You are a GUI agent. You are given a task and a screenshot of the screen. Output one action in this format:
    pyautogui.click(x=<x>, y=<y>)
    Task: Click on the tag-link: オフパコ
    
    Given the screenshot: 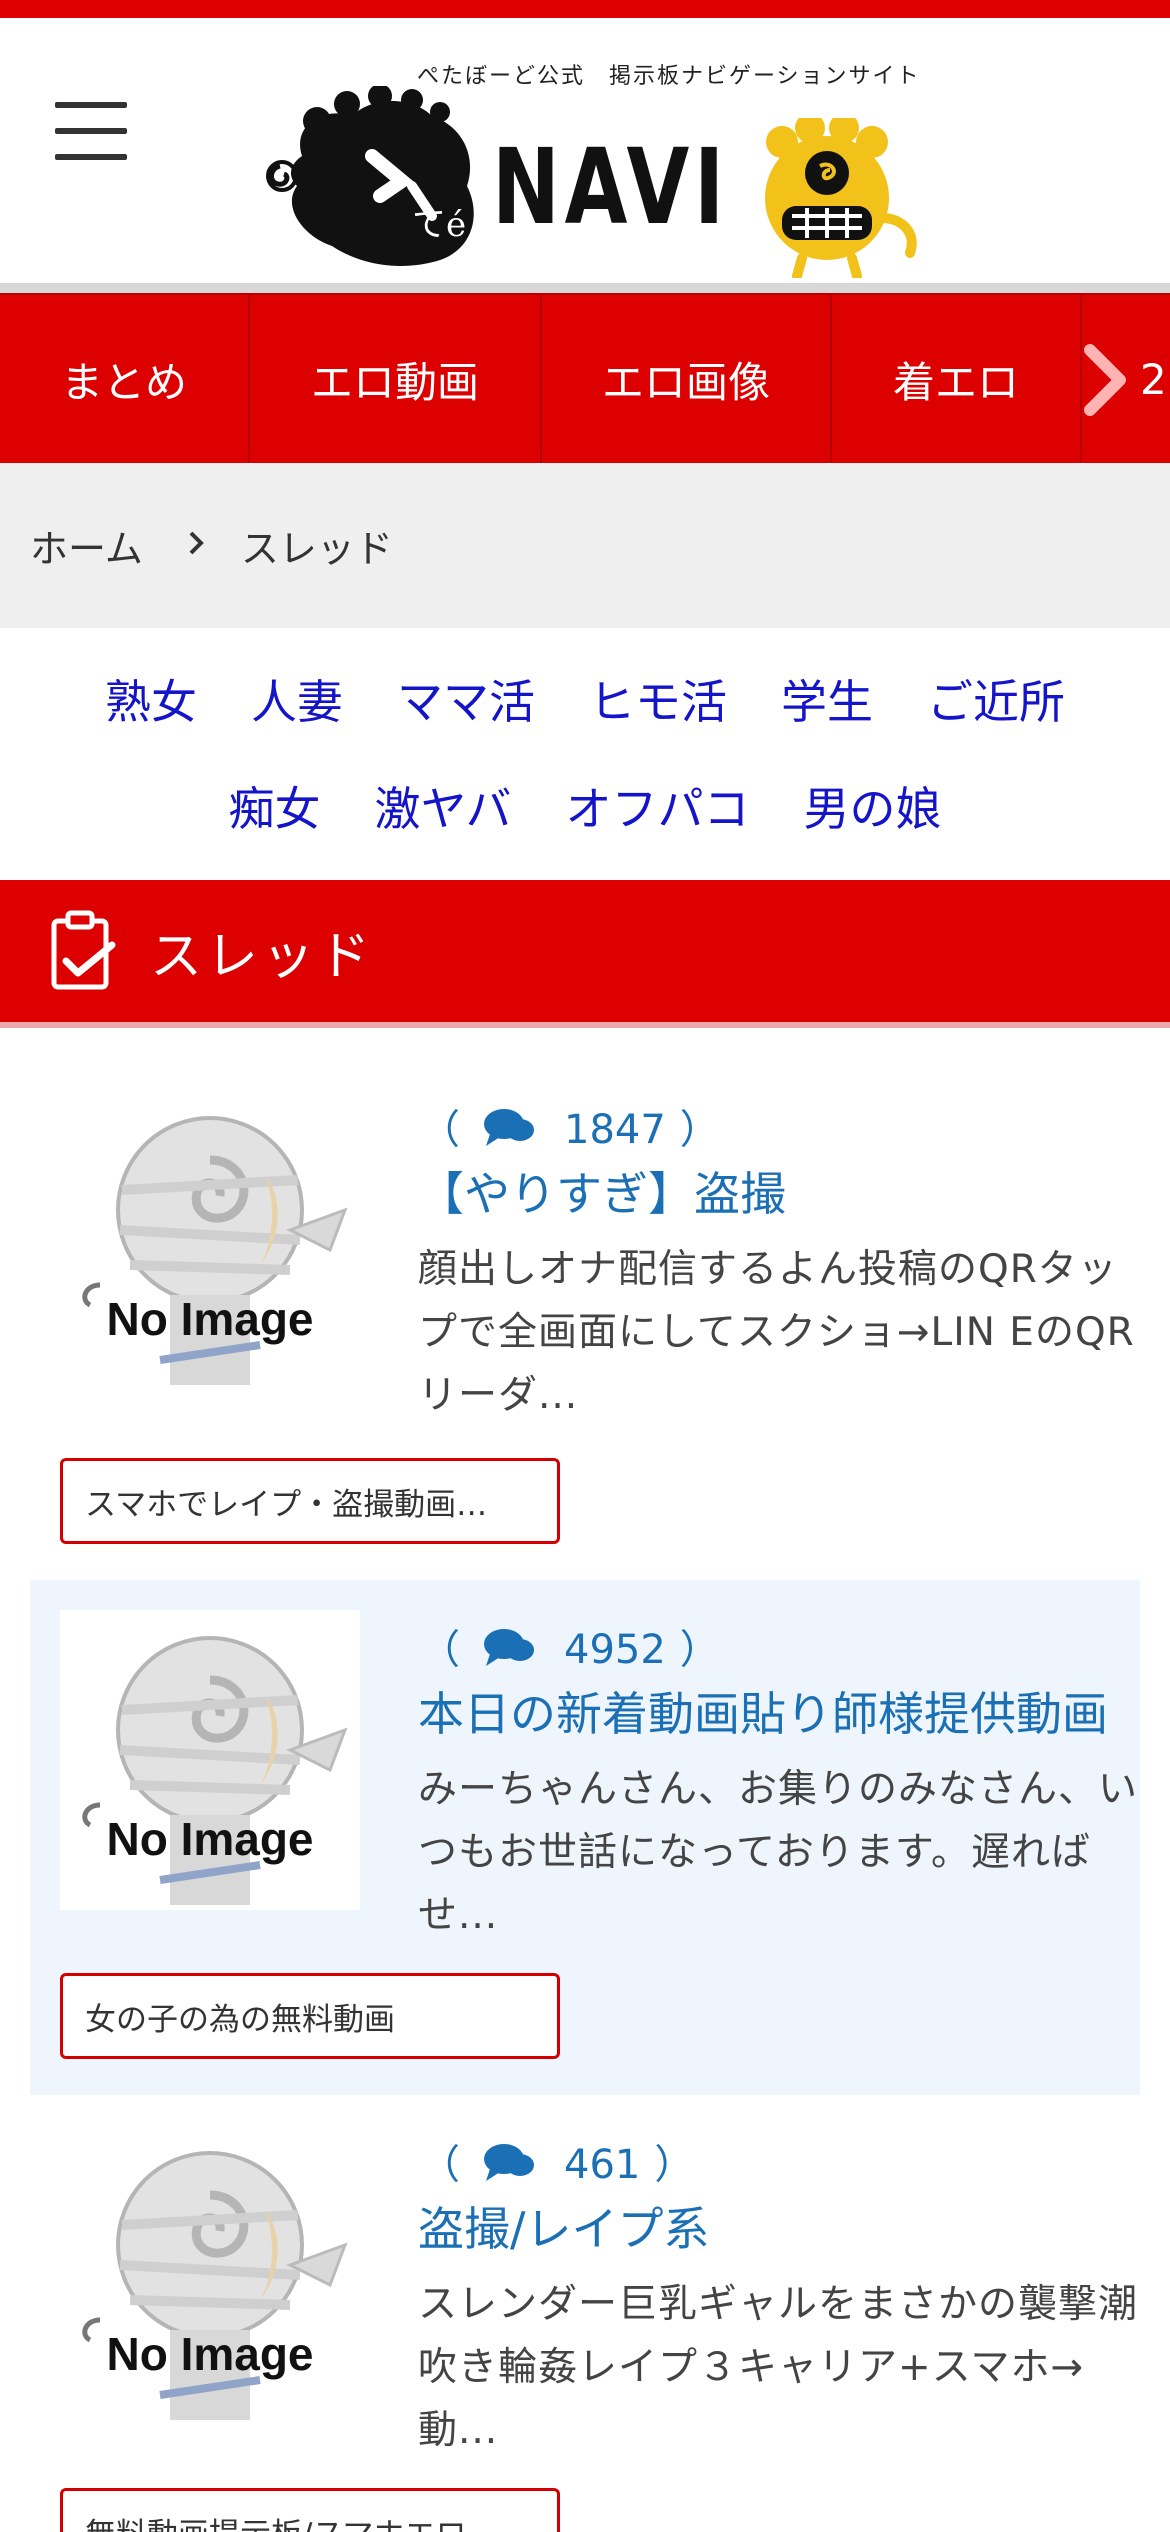 What is the action you would take?
    pyautogui.click(x=658, y=806)
    